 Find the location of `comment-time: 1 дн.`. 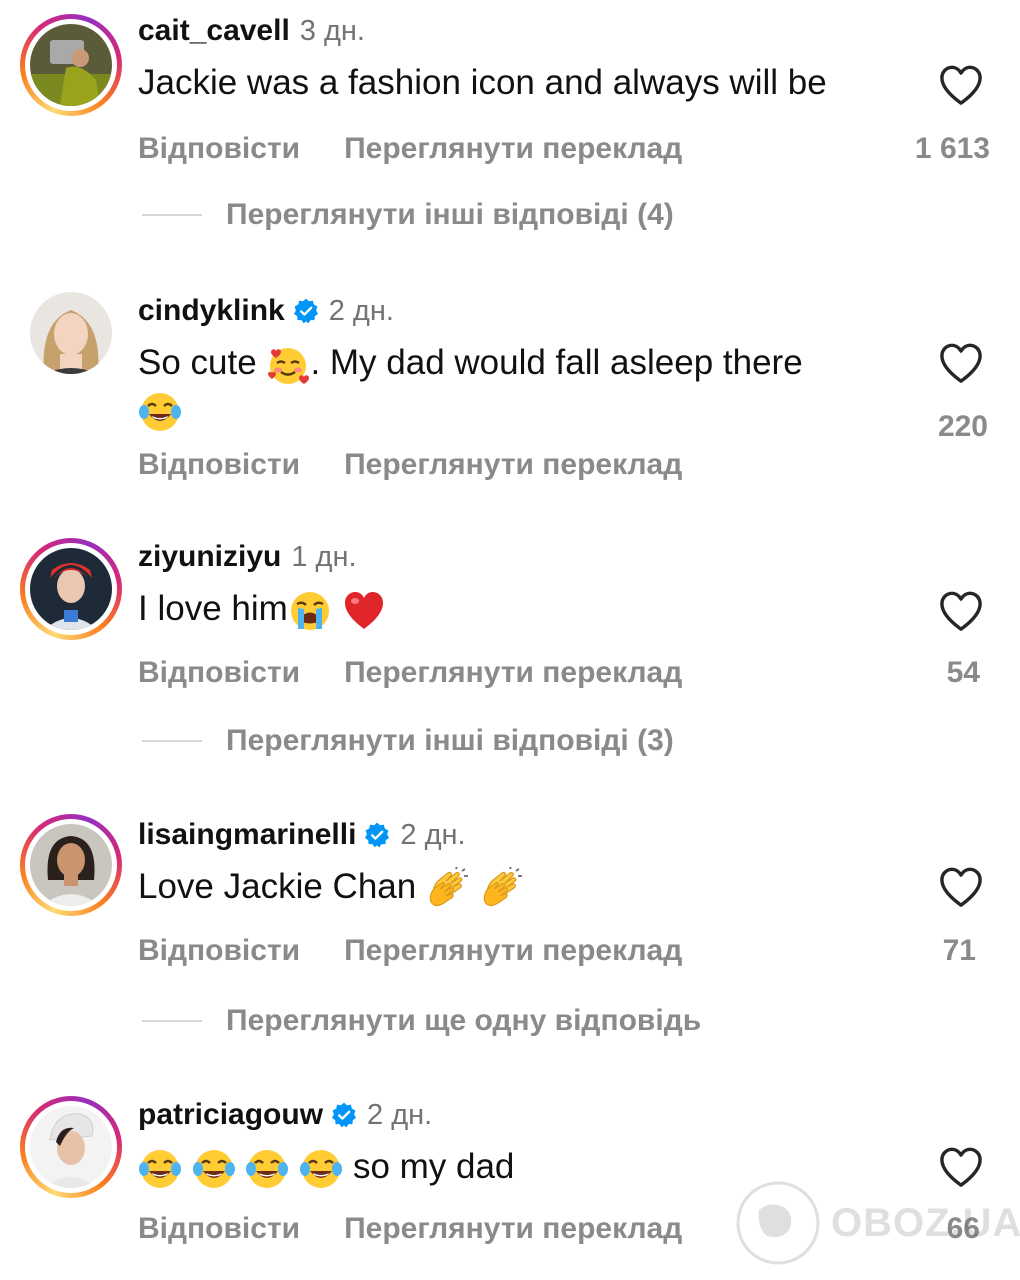

comment-time: 1 дн. is located at coordinates (324, 556).